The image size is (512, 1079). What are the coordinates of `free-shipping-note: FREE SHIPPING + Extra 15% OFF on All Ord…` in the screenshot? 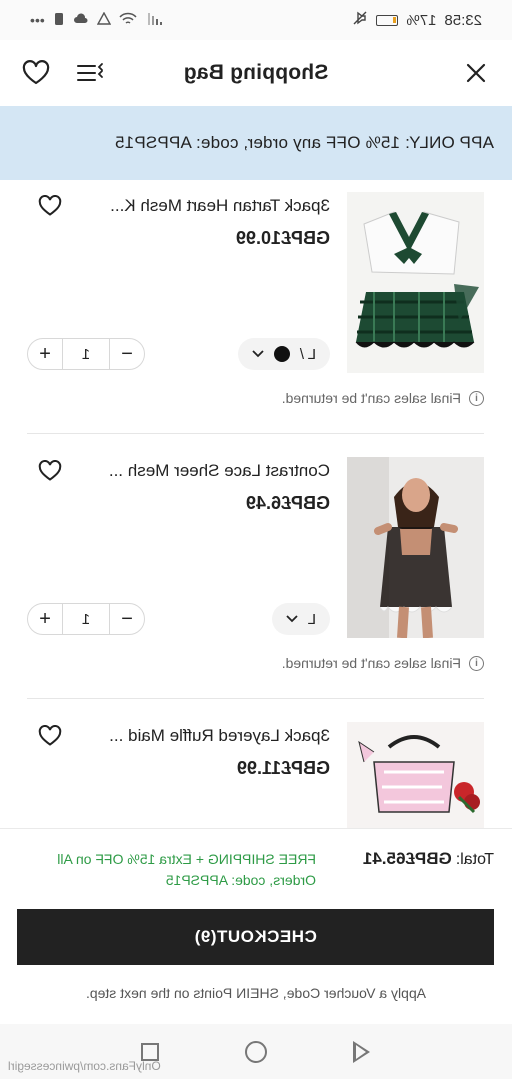 It's located at (186, 869).